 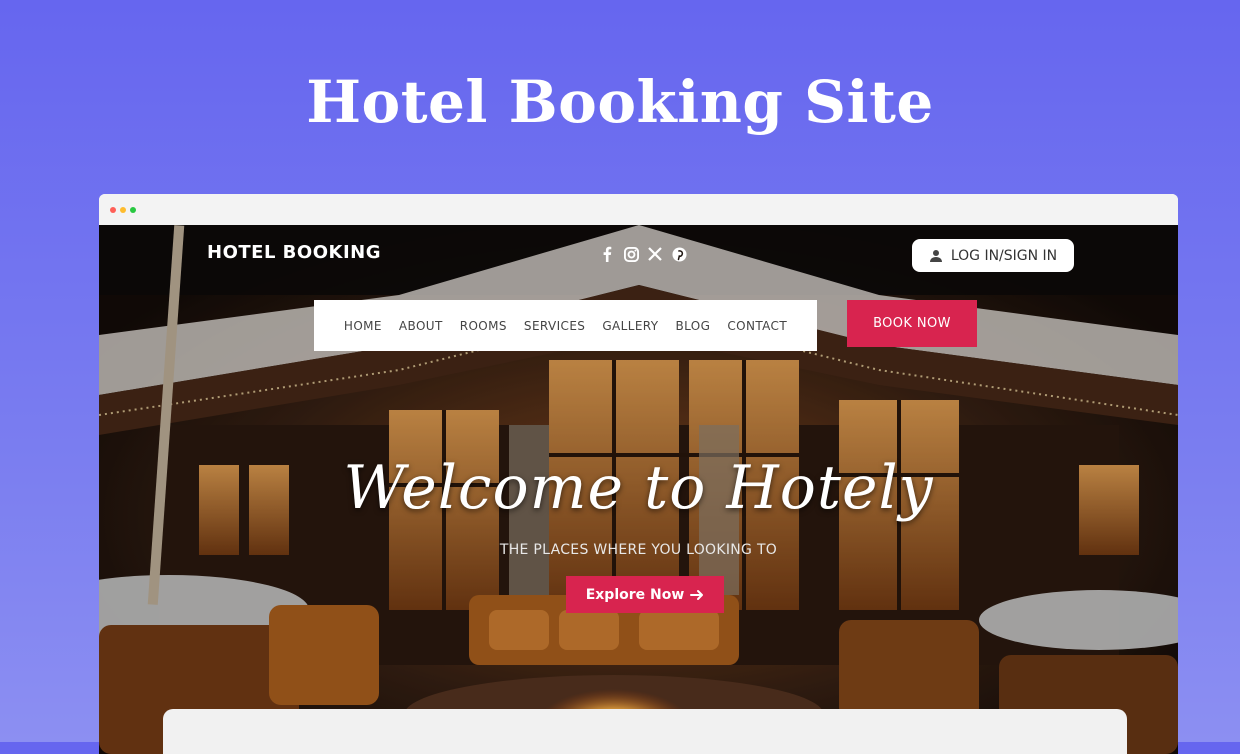 I want to click on explore-now-button: Explore Now, so click(x=645, y=594).